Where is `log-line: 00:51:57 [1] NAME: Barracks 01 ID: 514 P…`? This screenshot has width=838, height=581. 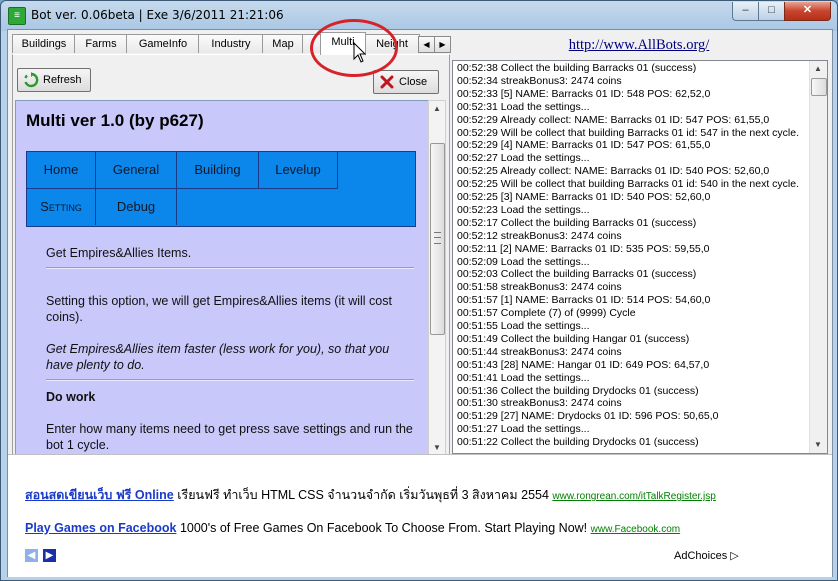 log-line: 00:51:57 [1] NAME: Barracks 01 ID: 514 P… is located at coordinates (584, 300).